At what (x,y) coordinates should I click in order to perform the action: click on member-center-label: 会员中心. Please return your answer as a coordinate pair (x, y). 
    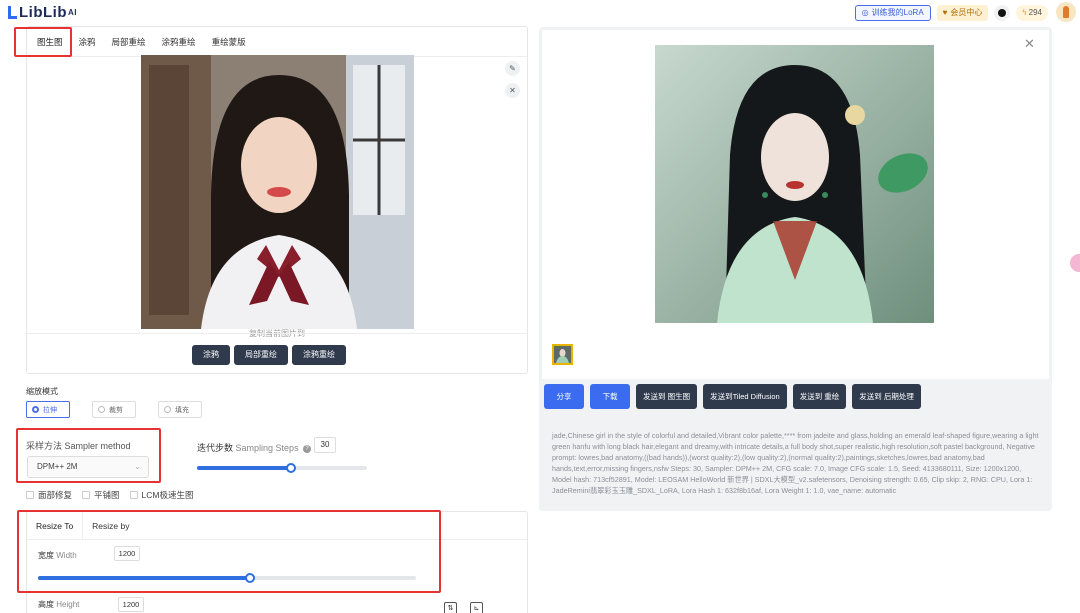
    Looking at the image, I should click on (966, 12).